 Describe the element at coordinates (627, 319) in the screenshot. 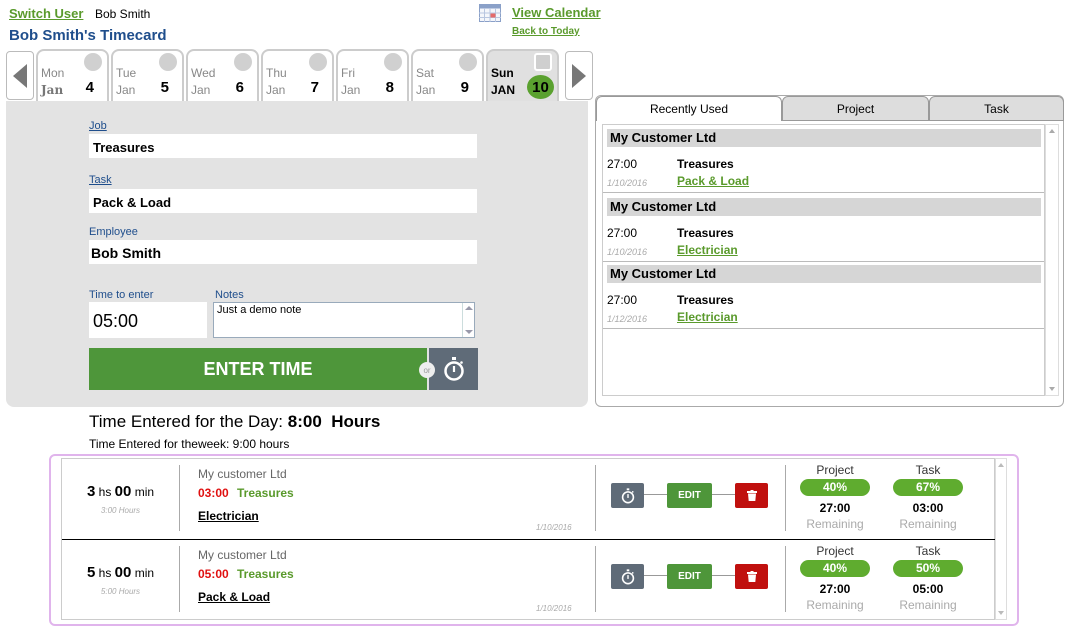

I see `recent-date: 1/12/2016` at that location.